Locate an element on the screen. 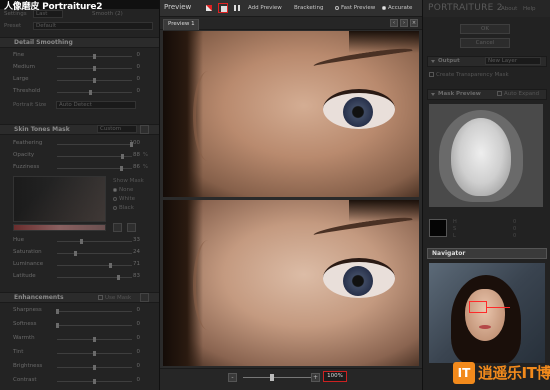  zoom-slider-track is located at coordinates (277, 377).